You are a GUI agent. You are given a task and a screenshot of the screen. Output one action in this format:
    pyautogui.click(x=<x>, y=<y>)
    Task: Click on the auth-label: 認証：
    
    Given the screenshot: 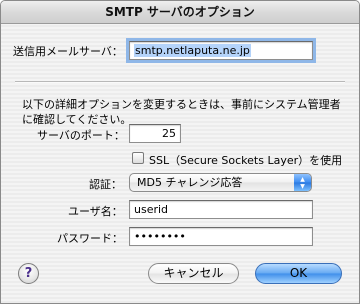 What is the action you would take?
    pyautogui.click(x=105, y=184)
    